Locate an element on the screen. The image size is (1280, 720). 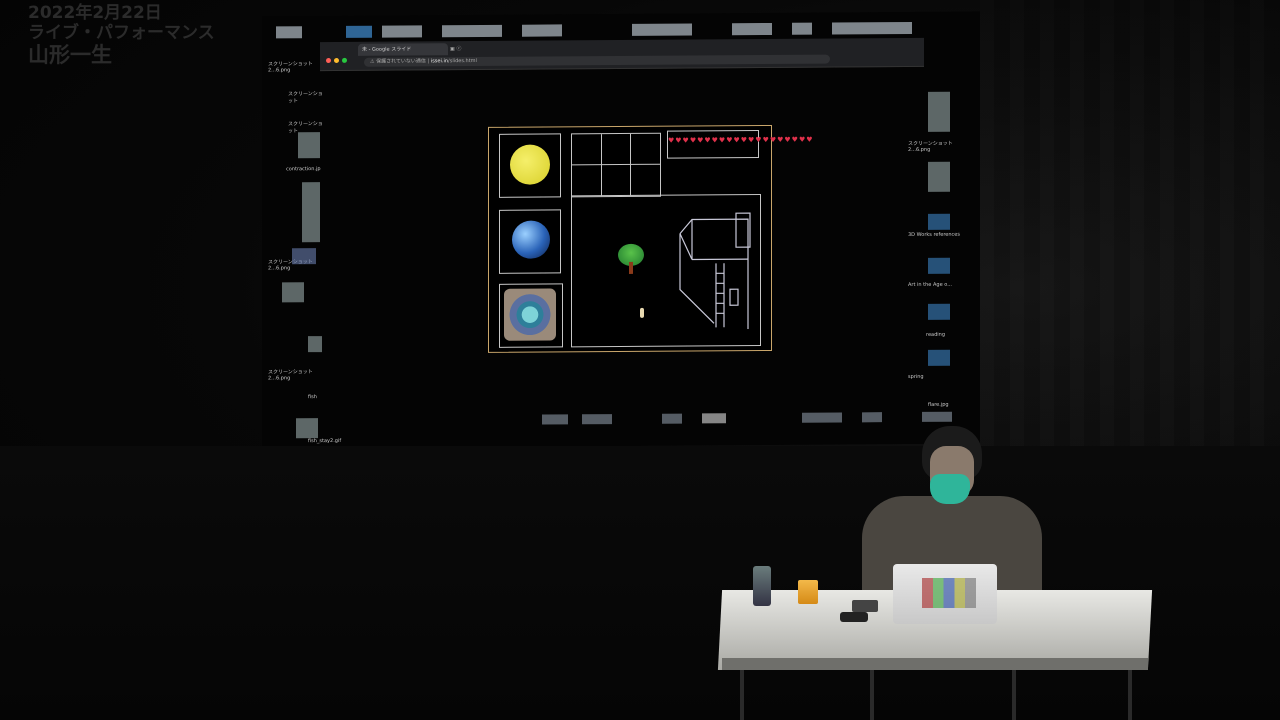
laptop-sticker is located at coordinates (949, 593).